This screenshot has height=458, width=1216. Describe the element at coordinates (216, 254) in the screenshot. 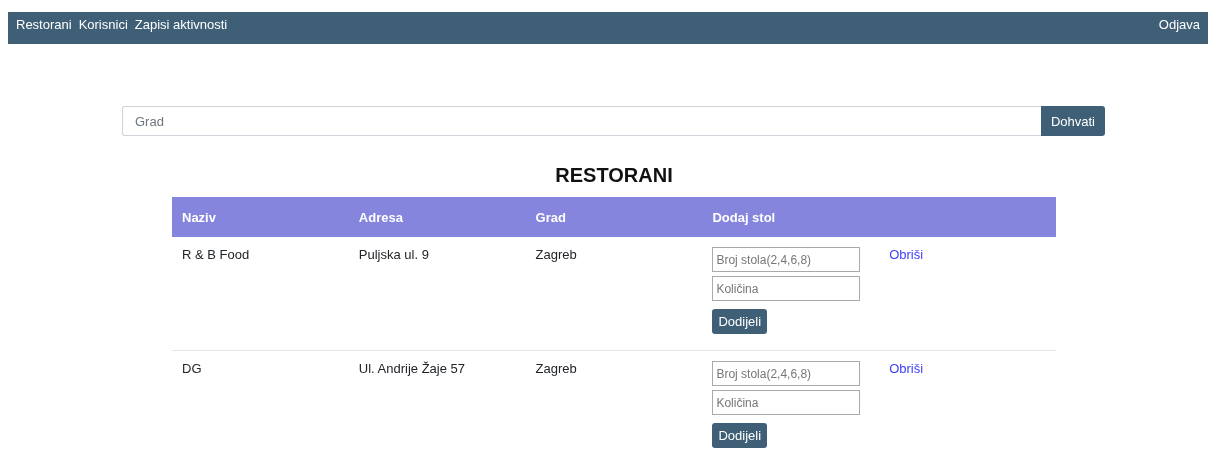

I see `table-cell: R & B Food` at that location.